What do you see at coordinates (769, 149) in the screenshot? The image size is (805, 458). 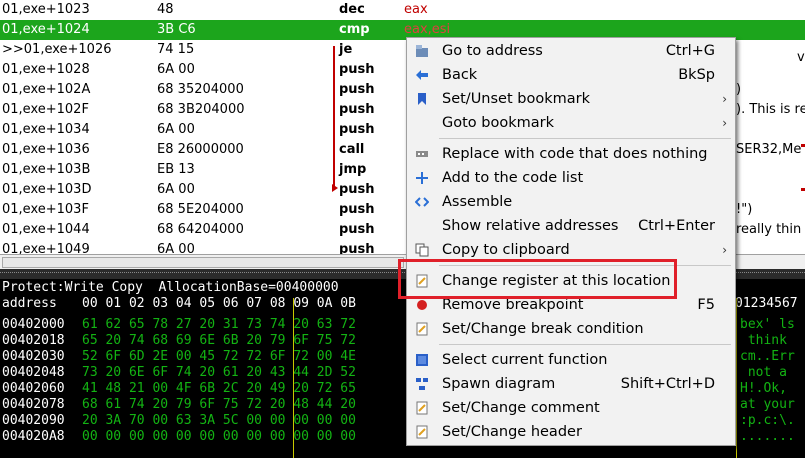 I see `comment-fragment: SER32,Me` at bounding box center [769, 149].